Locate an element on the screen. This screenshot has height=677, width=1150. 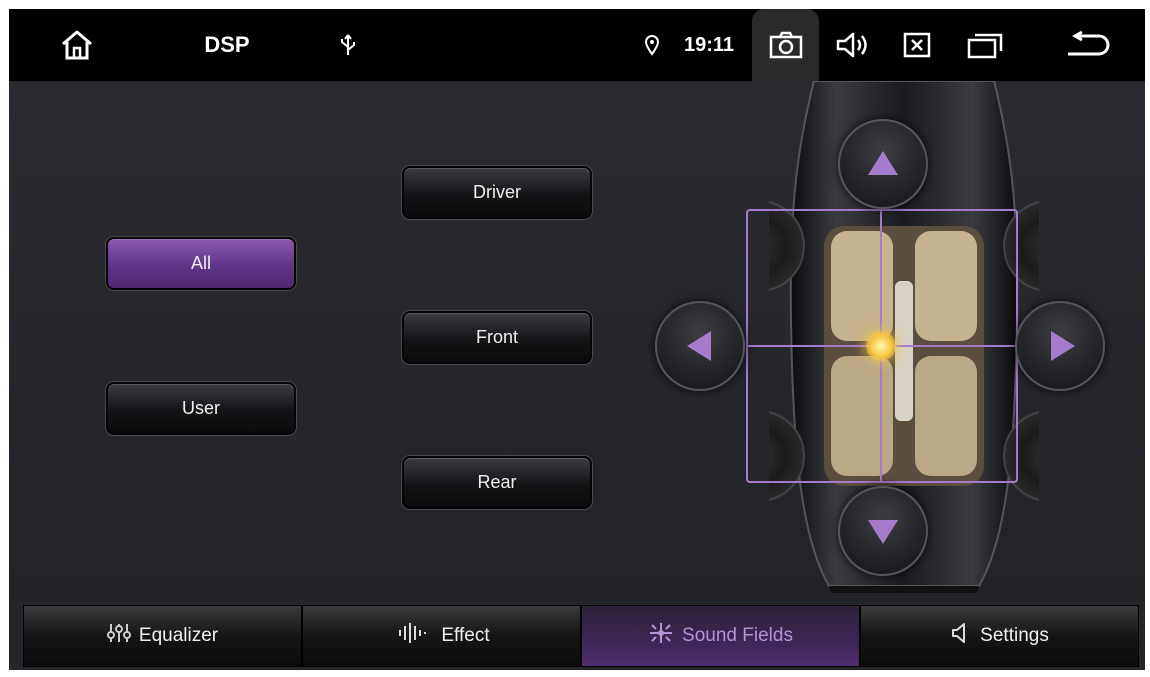
recent-apps-icon is located at coordinates (985, 45).